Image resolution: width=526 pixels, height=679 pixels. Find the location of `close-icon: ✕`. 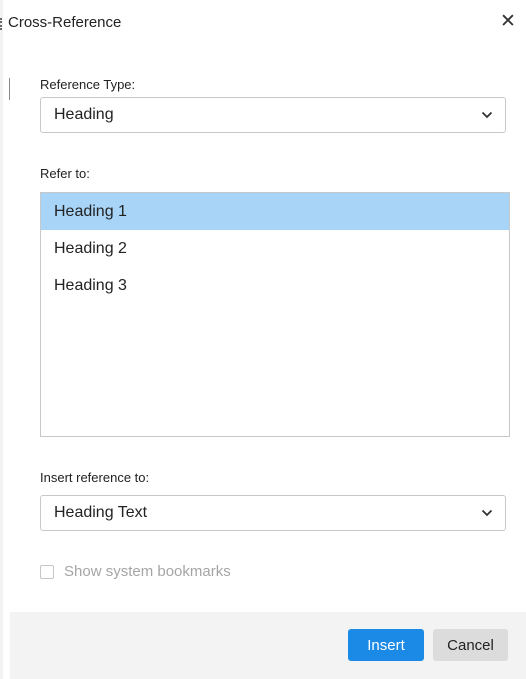

close-icon: ✕ is located at coordinates (508, 21).